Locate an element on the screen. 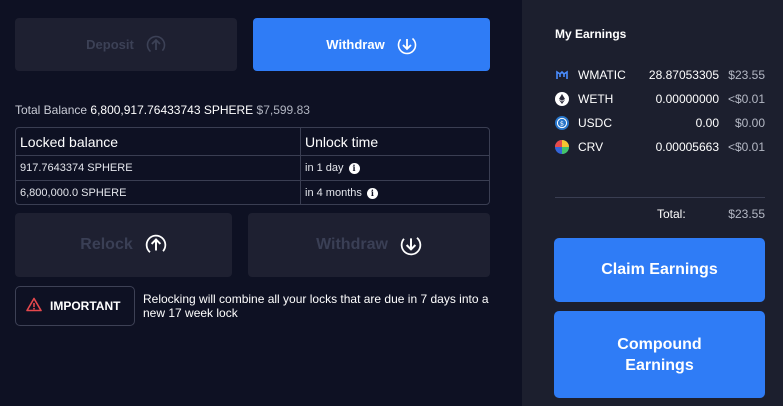 The image size is (783, 406). token-symbol: WMATIC is located at coordinates (602, 75).